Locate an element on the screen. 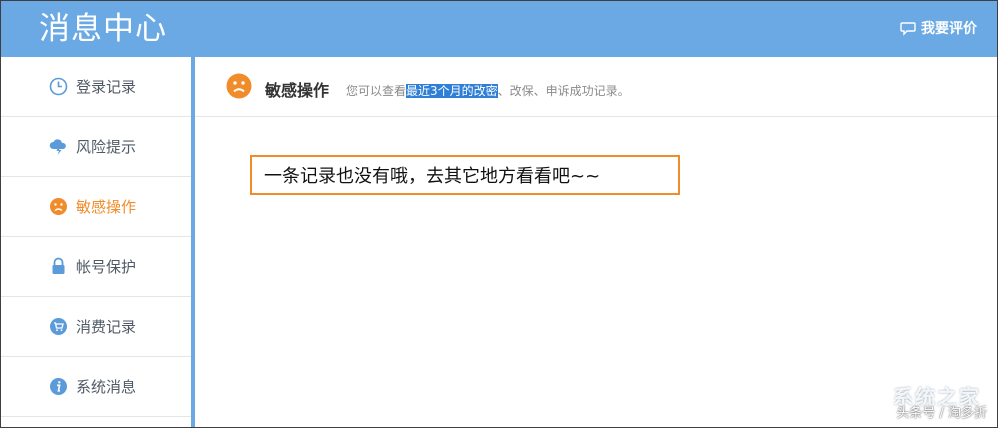 The width and height of the screenshot is (998, 428). sidebar-item-account-protection: 帐号保护 is located at coordinates (96, 267).